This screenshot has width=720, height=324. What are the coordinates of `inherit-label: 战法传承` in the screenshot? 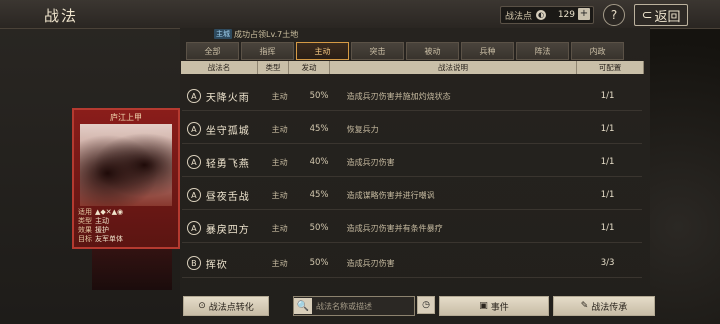 It's located at (609, 307).